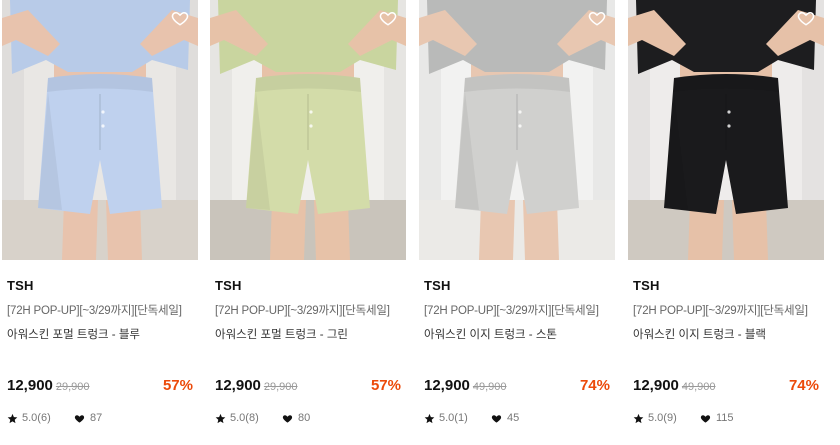  Describe the element at coordinates (244, 418) in the screenshot. I see `rating-value: 5.0(8)` at that location.